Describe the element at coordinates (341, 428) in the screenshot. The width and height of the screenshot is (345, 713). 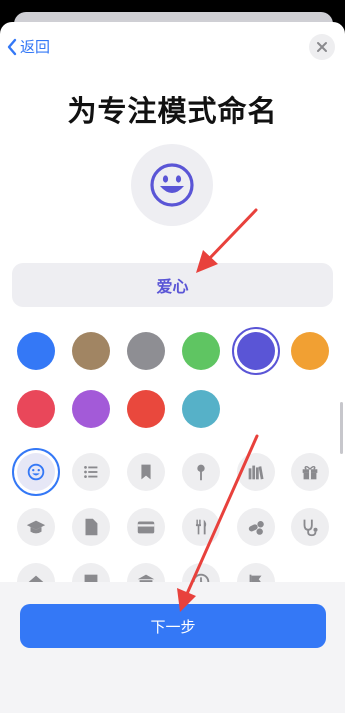
I see `scrollbar` at that location.